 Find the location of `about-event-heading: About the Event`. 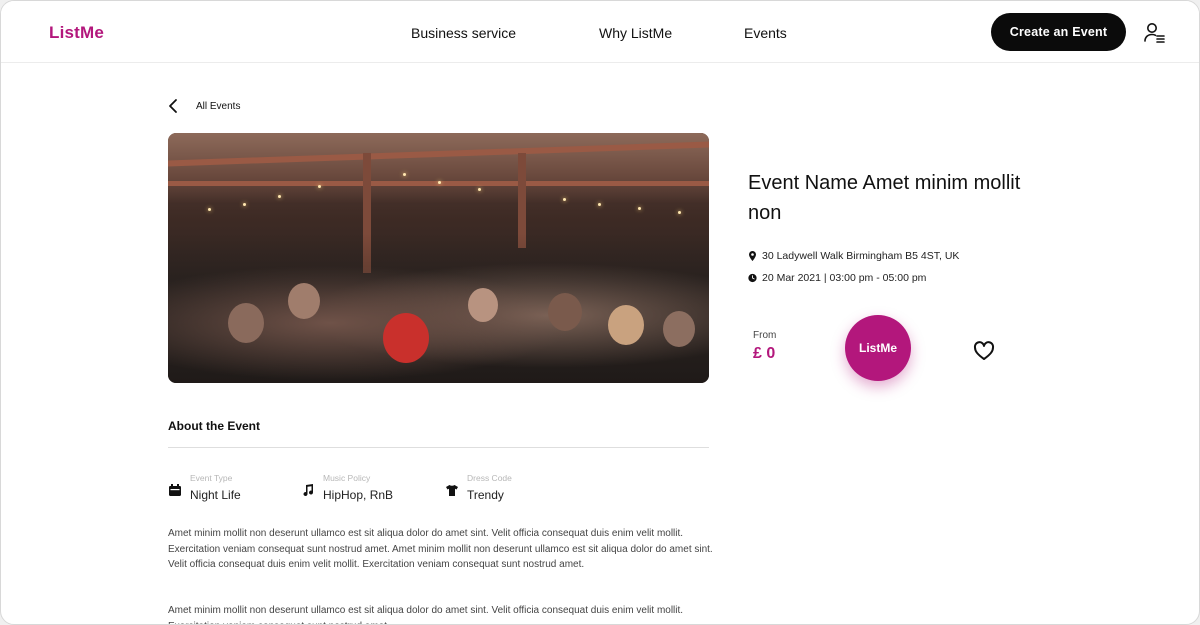

about-event-heading: About the Event is located at coordinates (214, 426).